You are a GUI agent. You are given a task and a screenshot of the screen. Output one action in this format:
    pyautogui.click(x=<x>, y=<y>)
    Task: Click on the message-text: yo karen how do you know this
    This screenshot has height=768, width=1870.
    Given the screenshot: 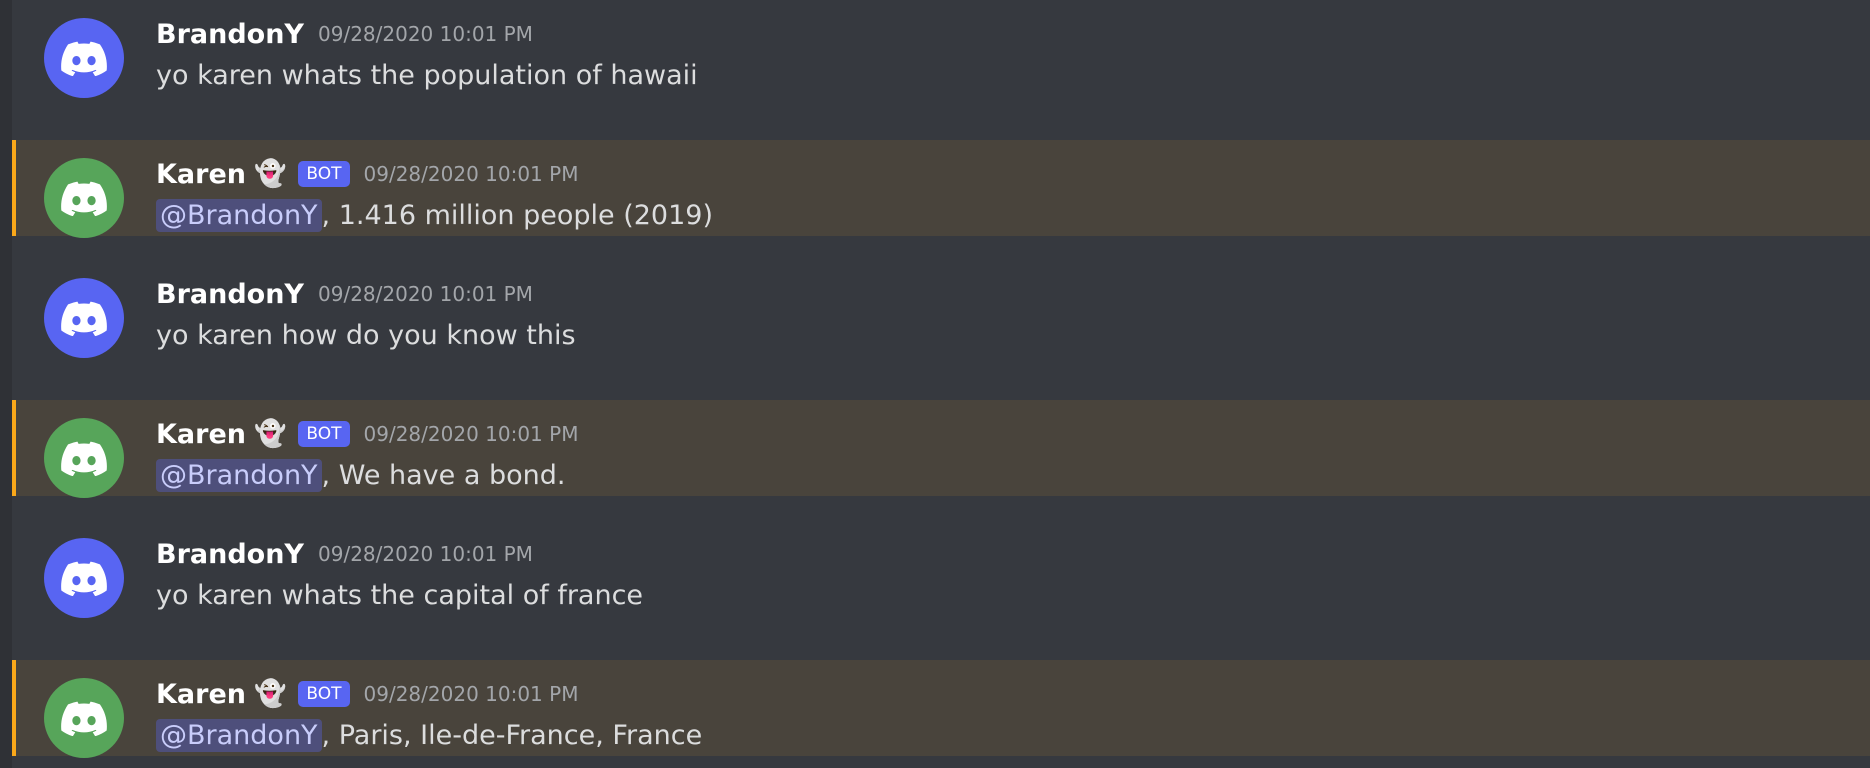 What is the action you would take?
    pyautogui.click(x=366, y=335)
    